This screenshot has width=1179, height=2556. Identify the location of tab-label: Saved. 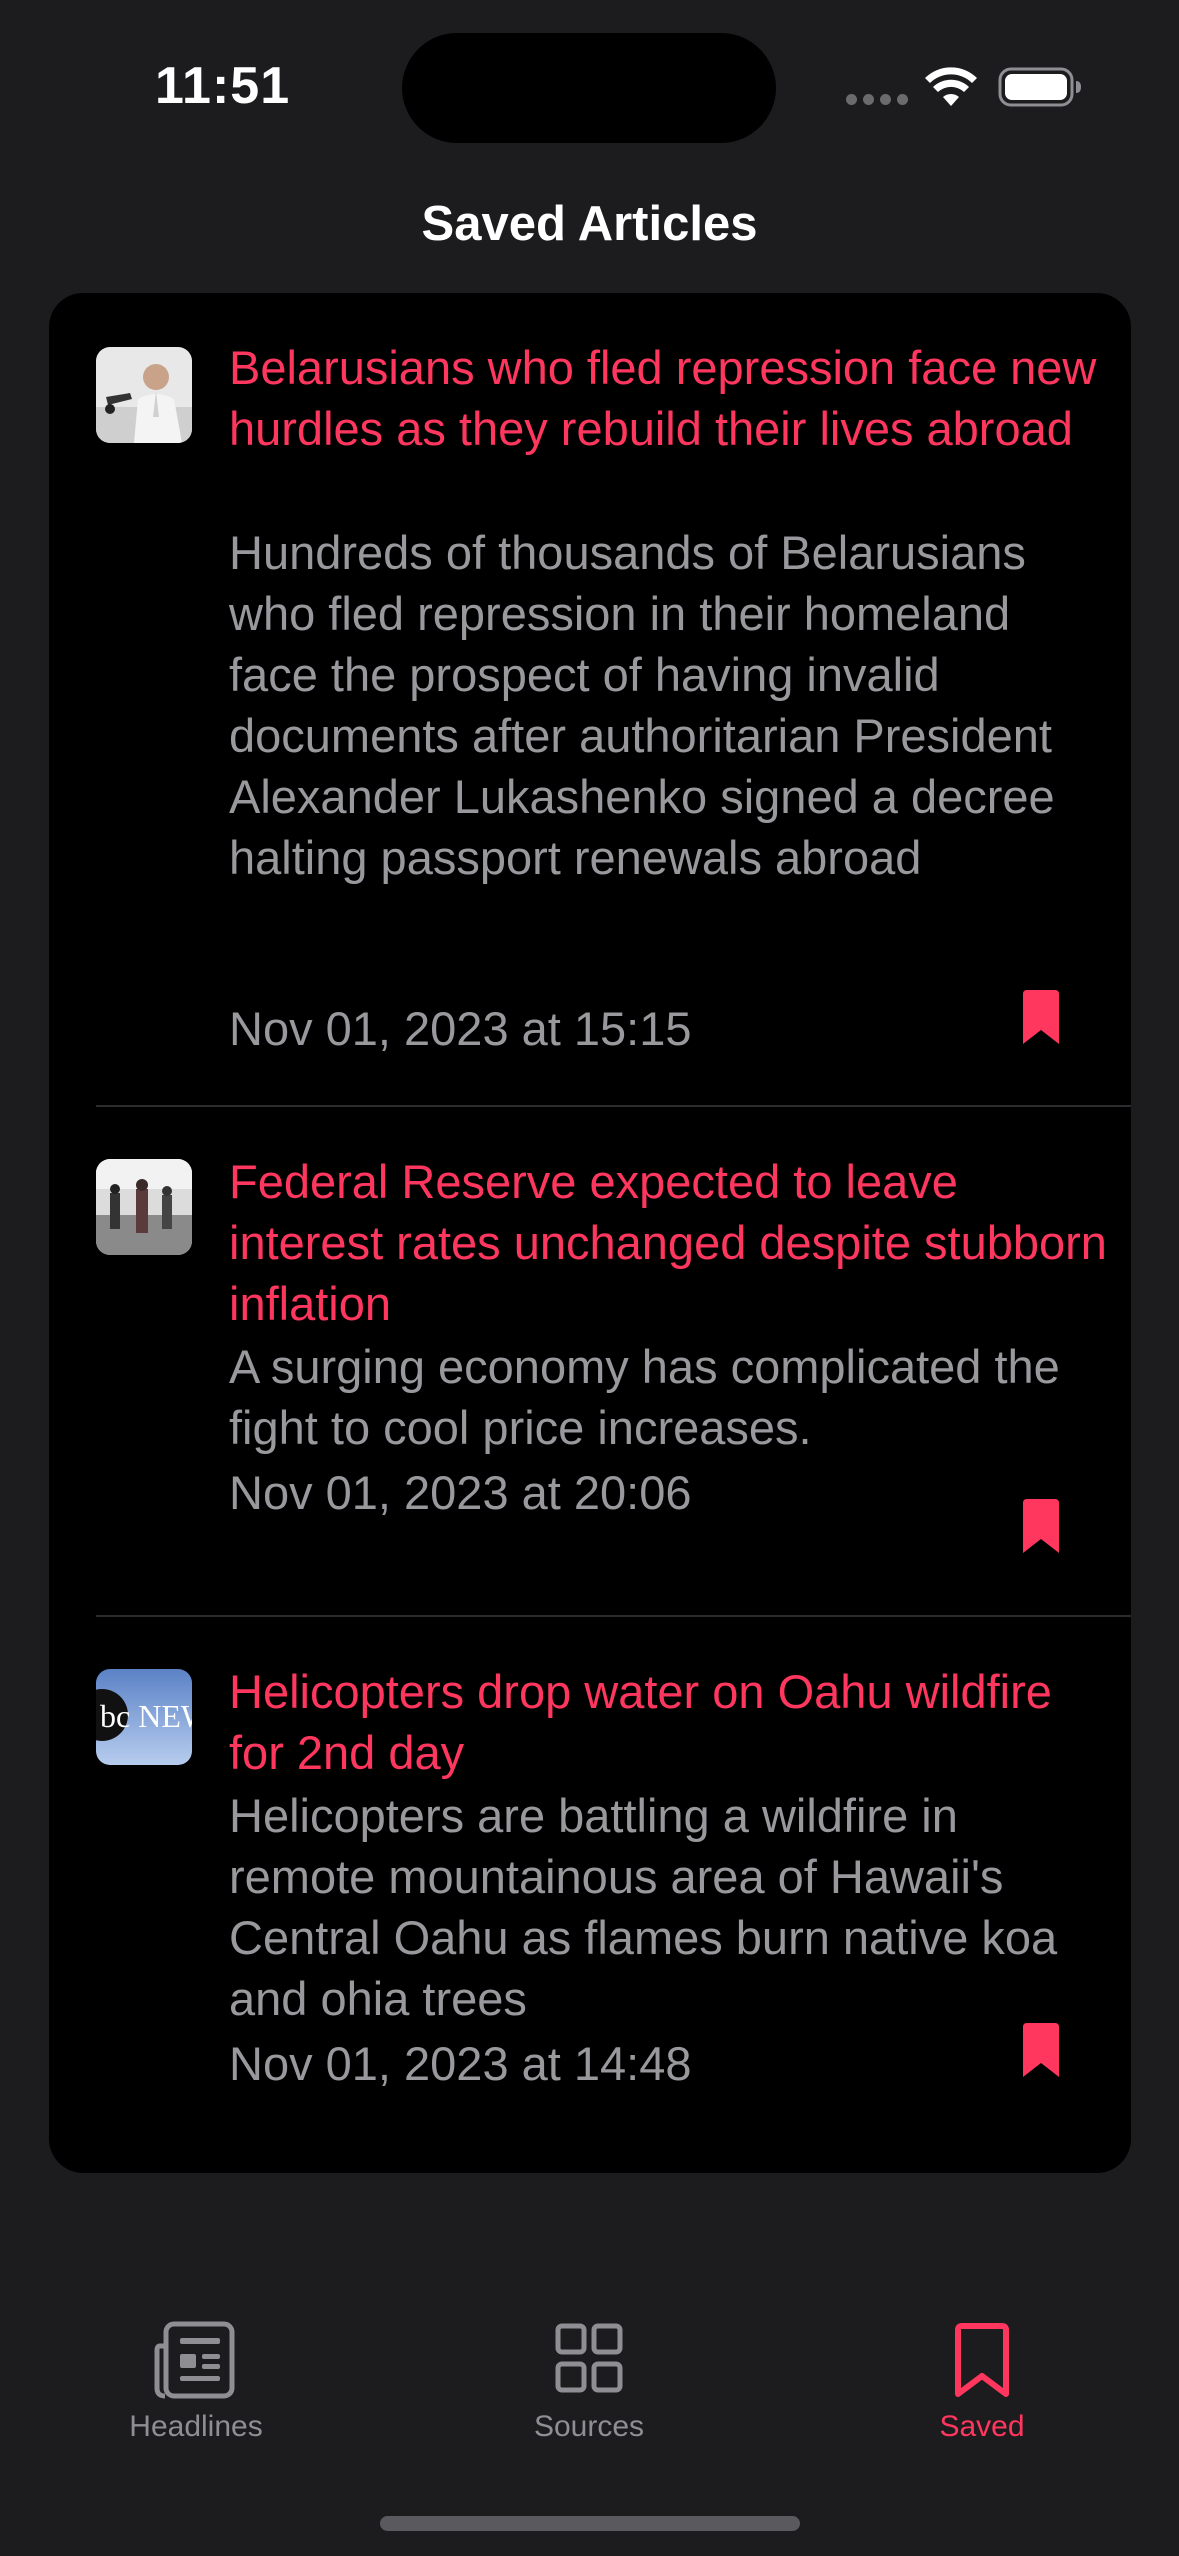
(982, 2426).